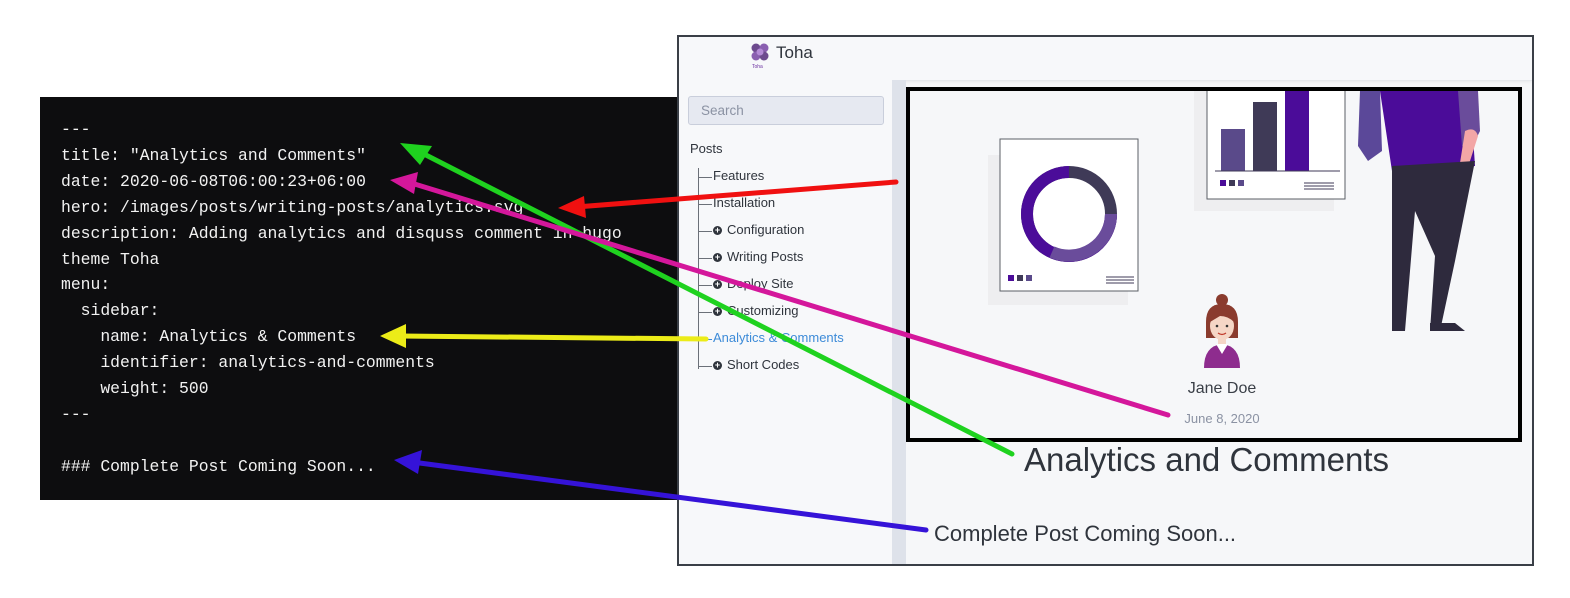  Describe the element at coordinates (763, 364) in the screenshot. I see `sidebar-item-label: Short Codes` at that location.